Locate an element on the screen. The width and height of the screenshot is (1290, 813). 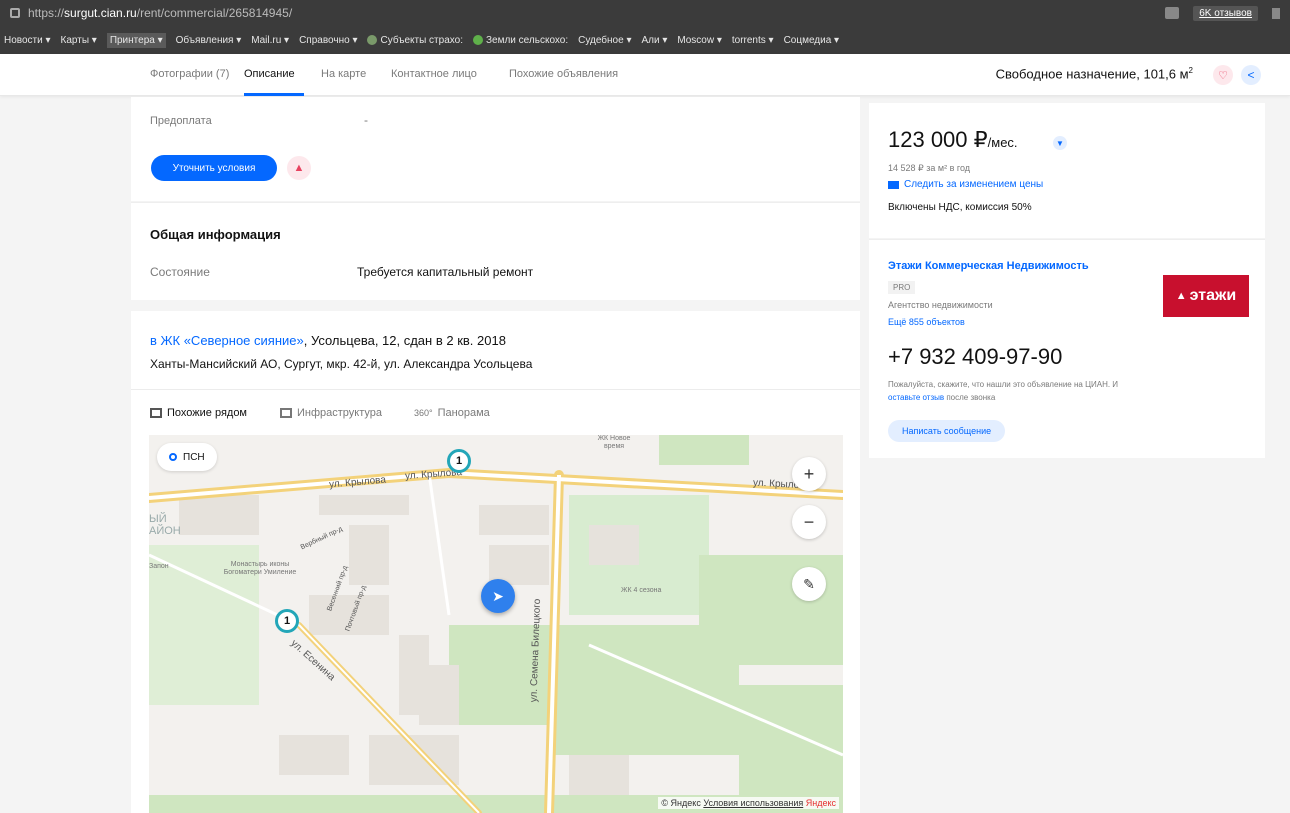
poi-label: Монастырь иконы Богоматери Умиление is located at coordinates (260, 568).